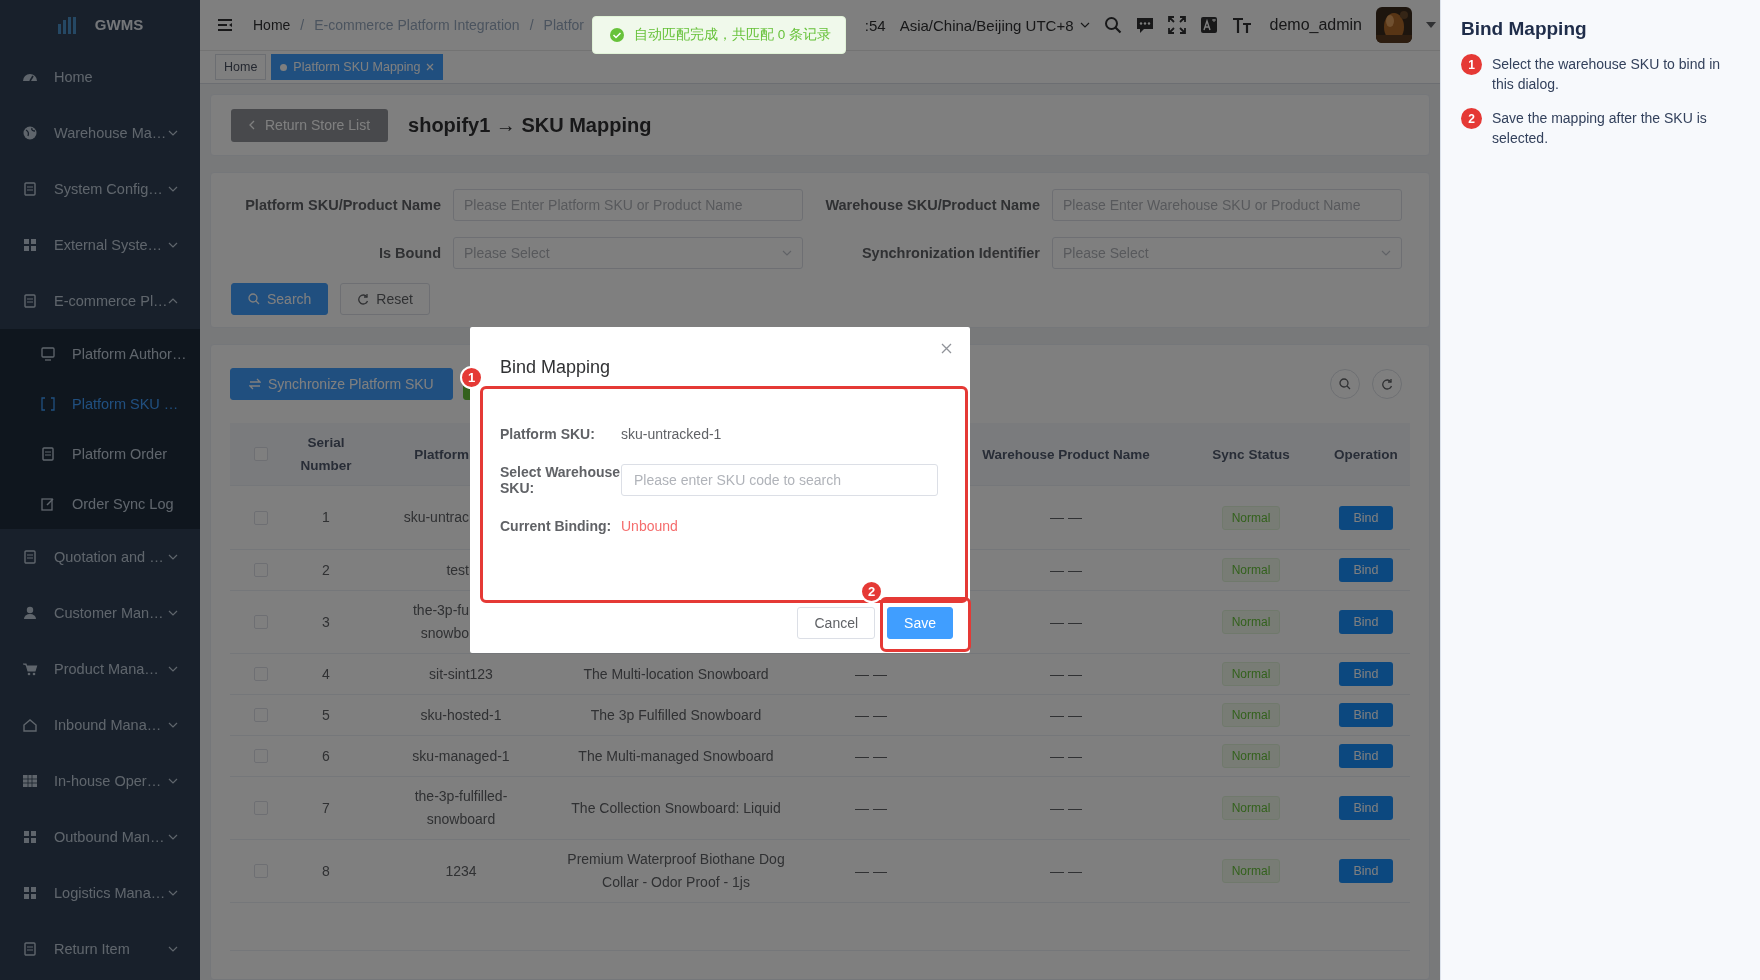 The image size is (1760, 980). Describe the element at coordinates (252, 125) in the screenshot. I see `chevron-left-icon` at that location.